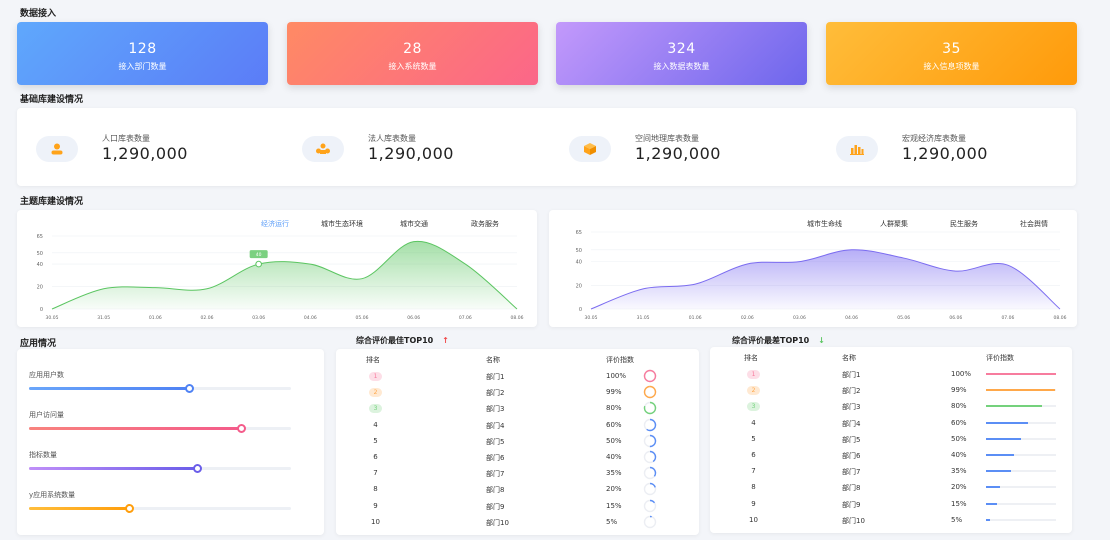  Describe the element at coordinates (959, 406) in the screenshot. I see `score-cell: 80%` at that location.